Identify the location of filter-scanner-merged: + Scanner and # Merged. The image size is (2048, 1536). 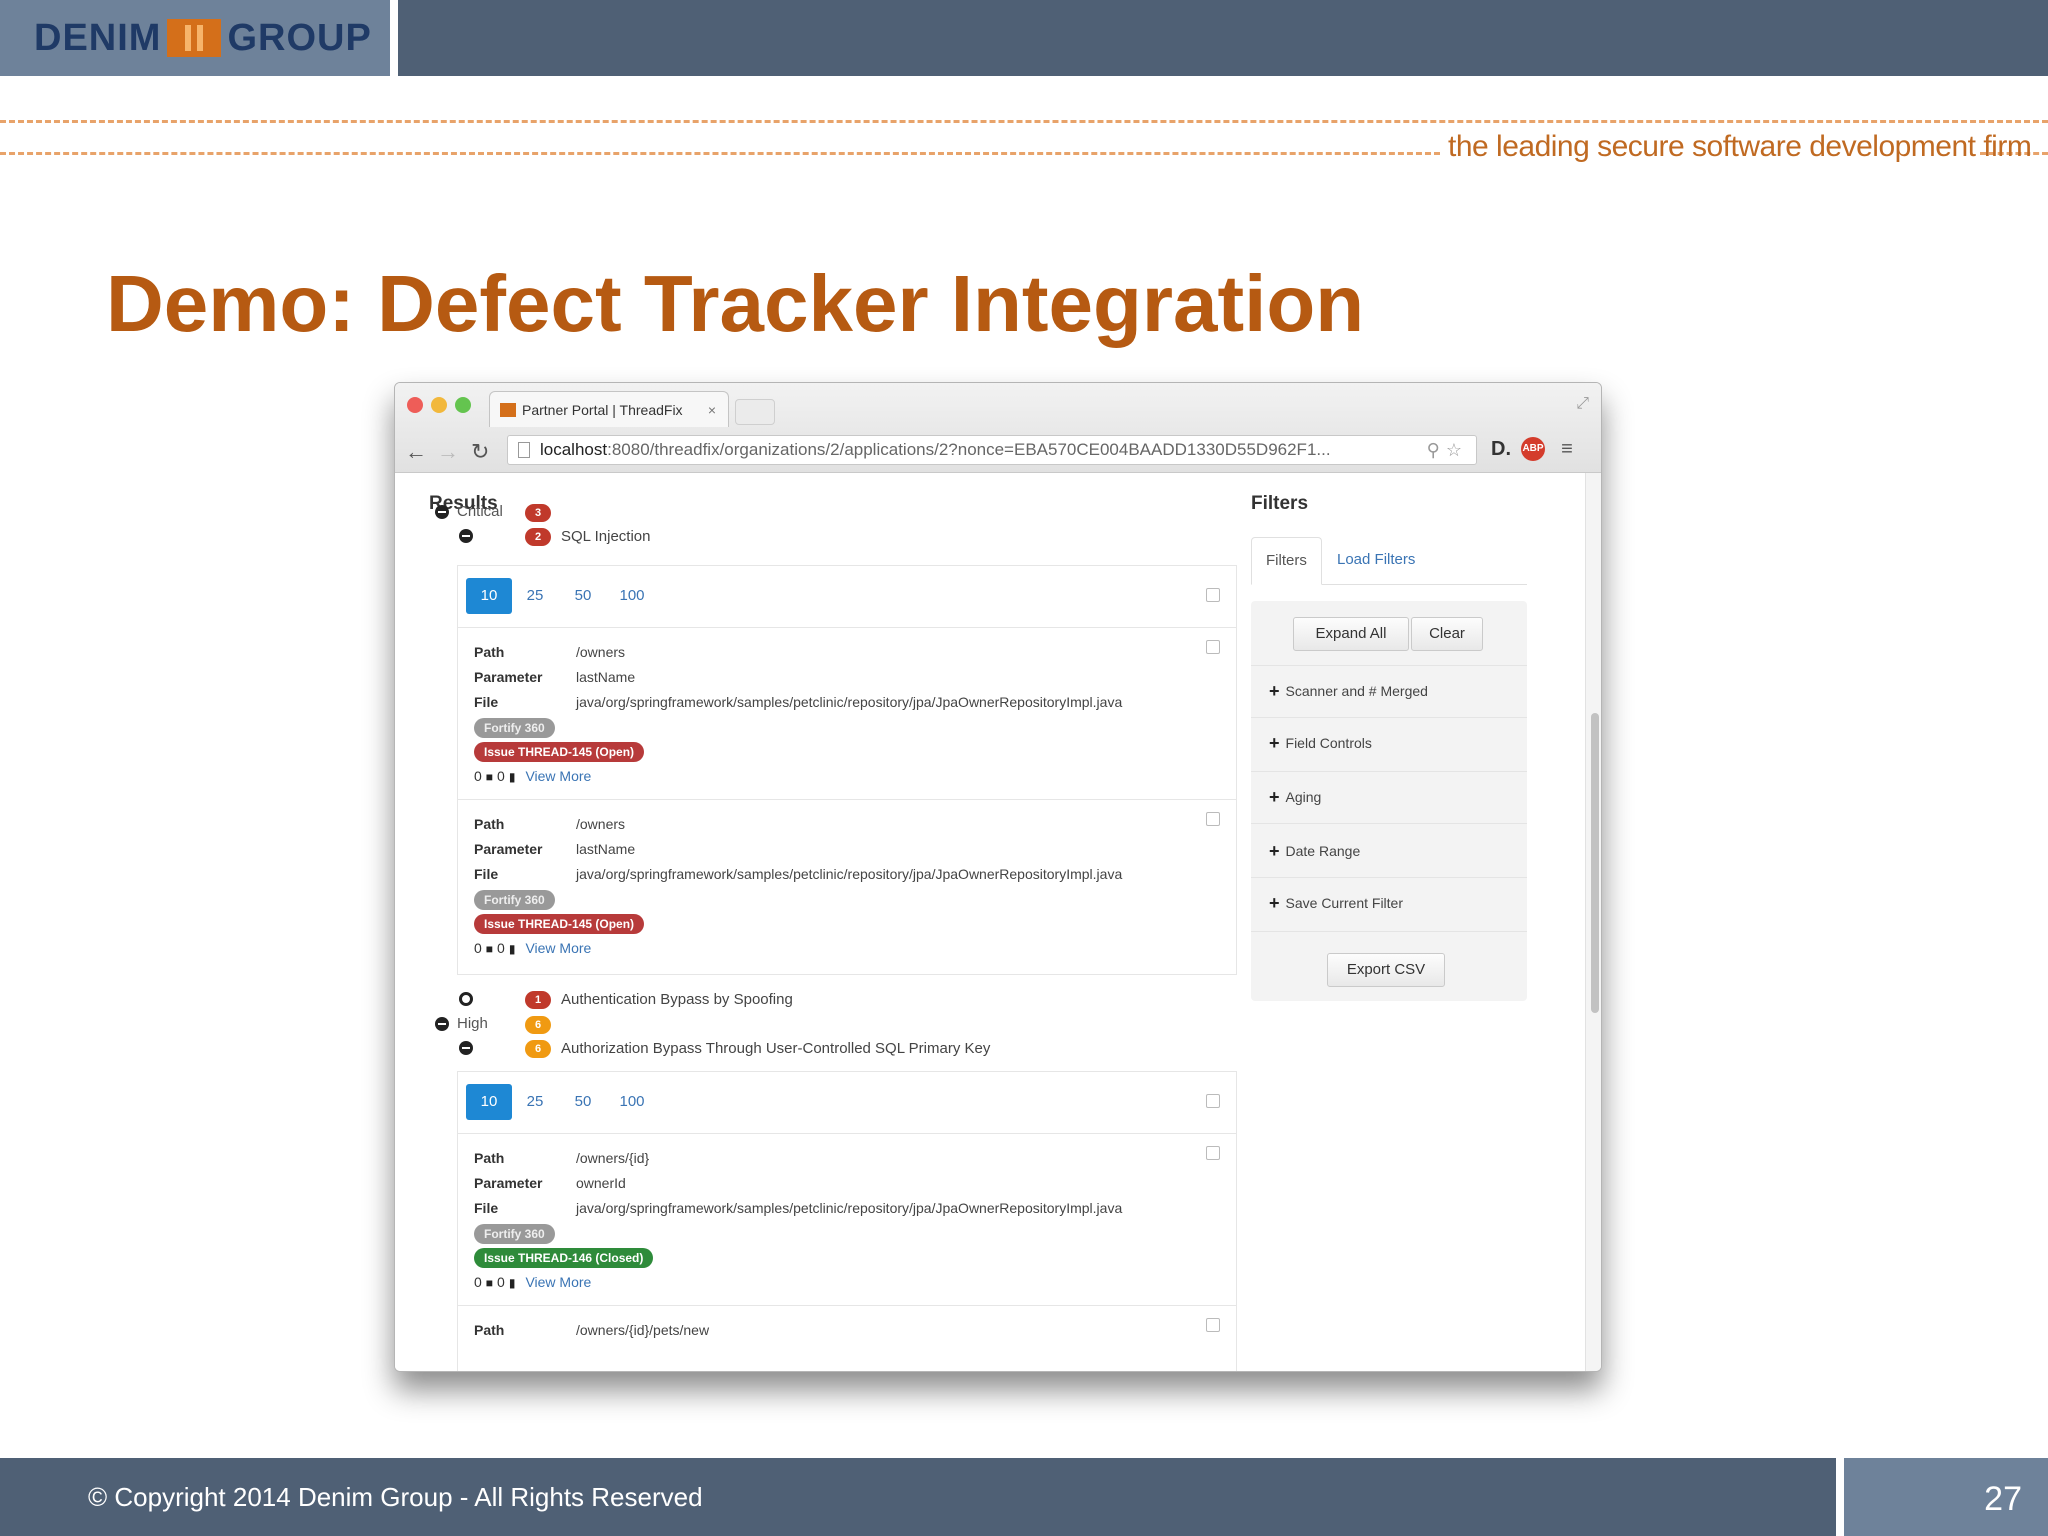
(1348, 691).